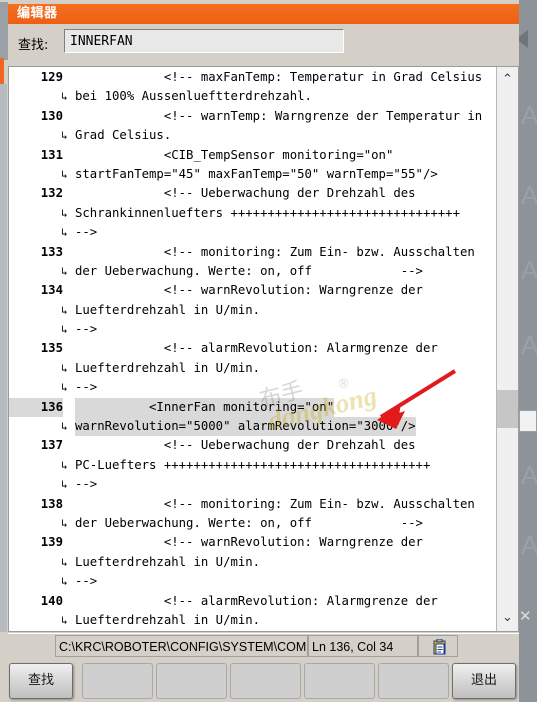 This screenshot has width=537, height=702. I want to click on clipboard-icon, so click(439, 647).